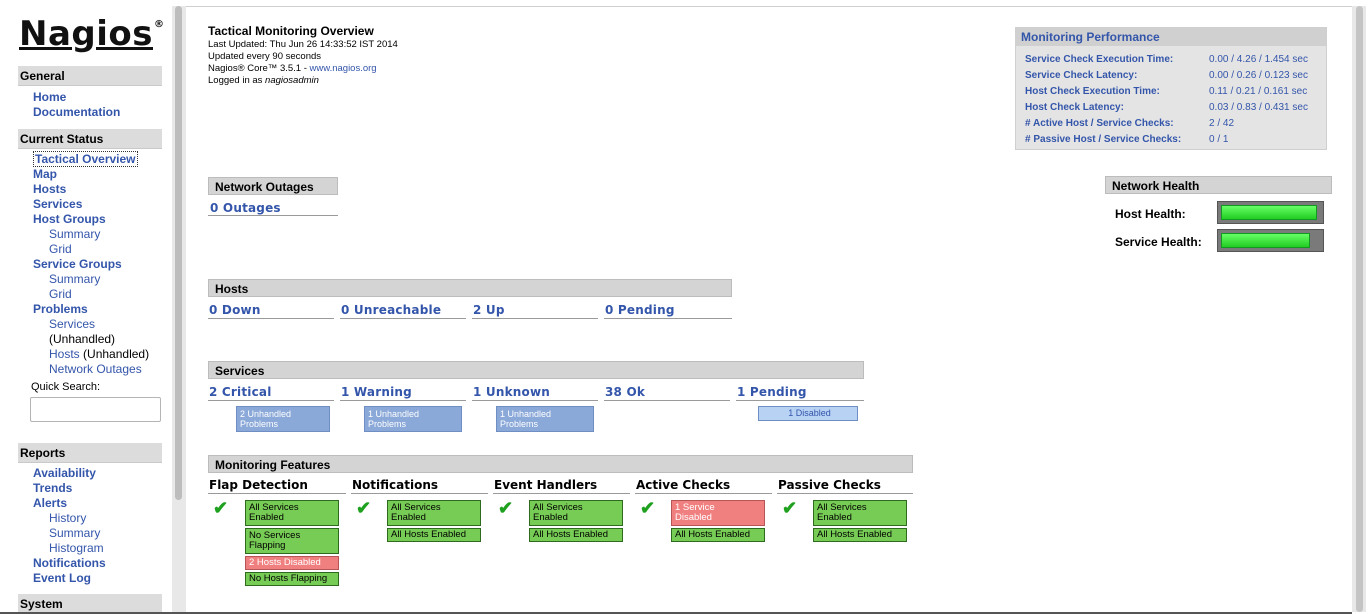 The width and height of the screenshot is (1369, 614). I want to click on notifications-all-hosts-enabled: All Hosts Enabled, so click(434, 535).